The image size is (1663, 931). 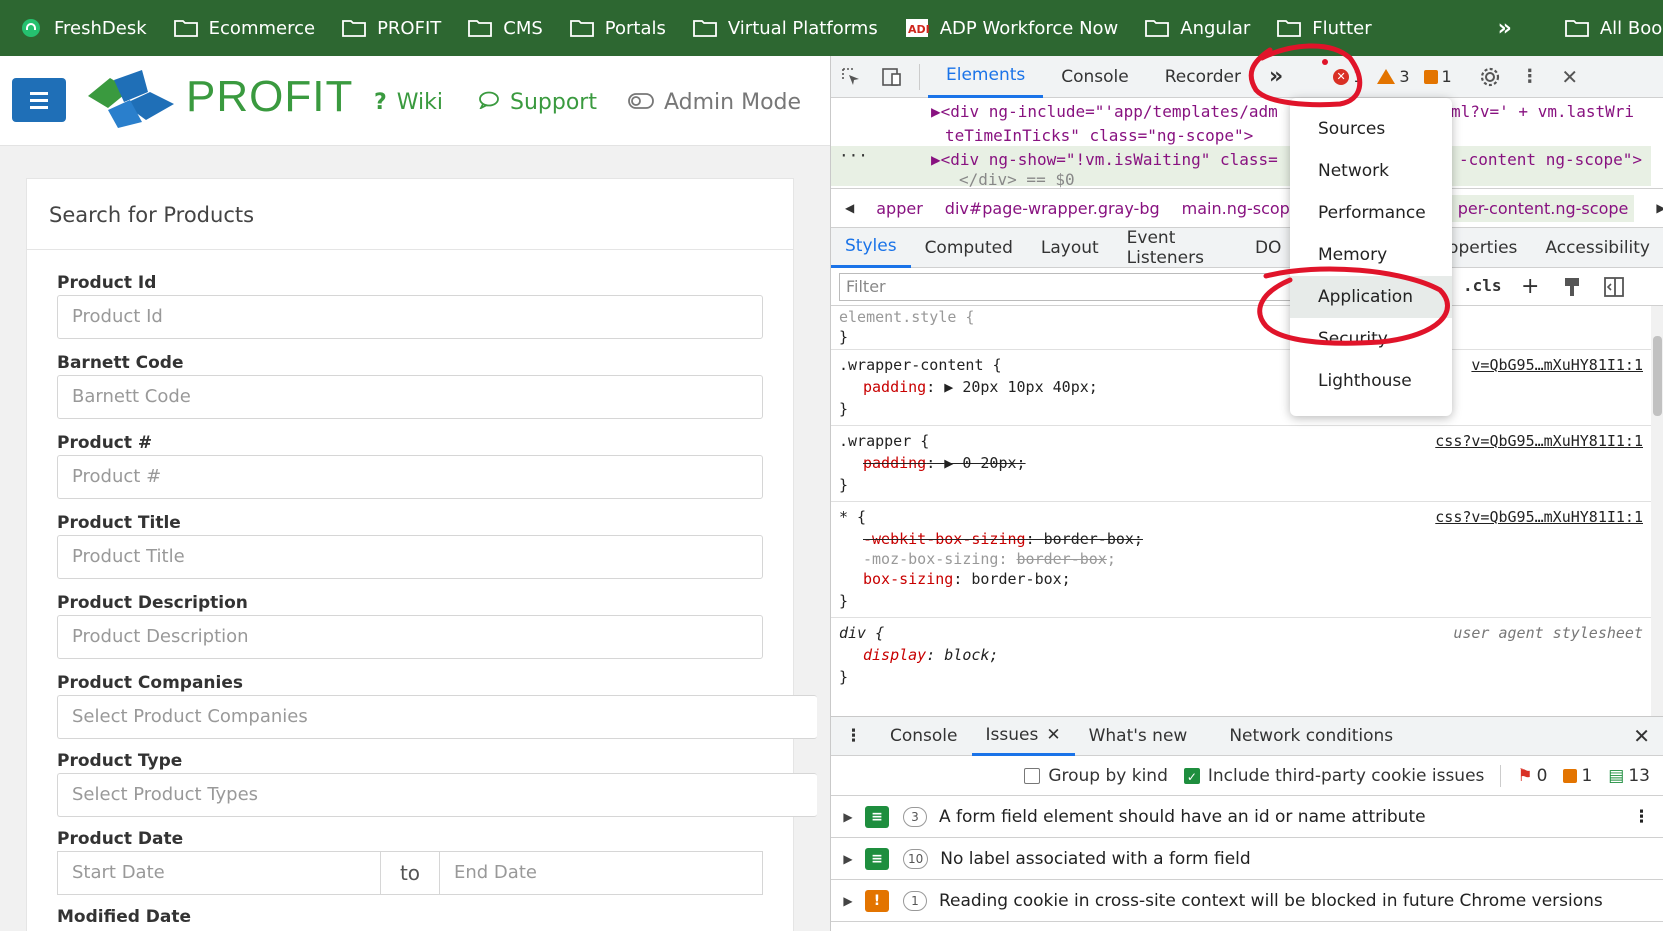 I want to click on bookmark-adp: ADP ADP Workforce Now, so click(x=1011, y=28).